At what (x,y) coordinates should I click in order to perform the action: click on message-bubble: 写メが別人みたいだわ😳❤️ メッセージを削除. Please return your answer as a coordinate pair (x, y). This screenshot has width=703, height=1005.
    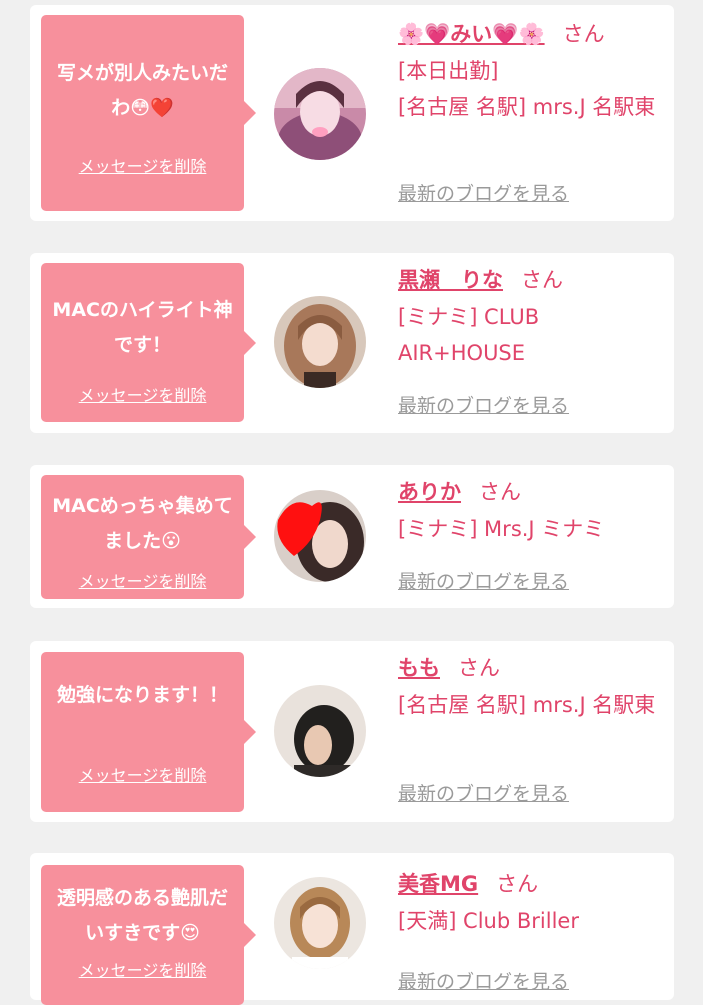
    Looking at the image, I should click on (148, 113).